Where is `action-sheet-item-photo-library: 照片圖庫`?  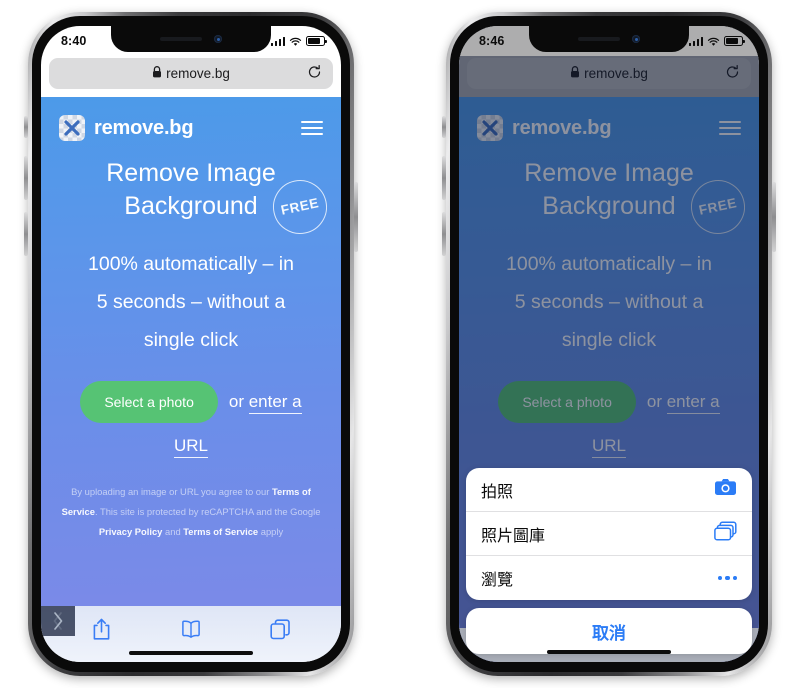 action-sheet-item-photo-library: 照片圖庫 is located at coordinates (609, 534).